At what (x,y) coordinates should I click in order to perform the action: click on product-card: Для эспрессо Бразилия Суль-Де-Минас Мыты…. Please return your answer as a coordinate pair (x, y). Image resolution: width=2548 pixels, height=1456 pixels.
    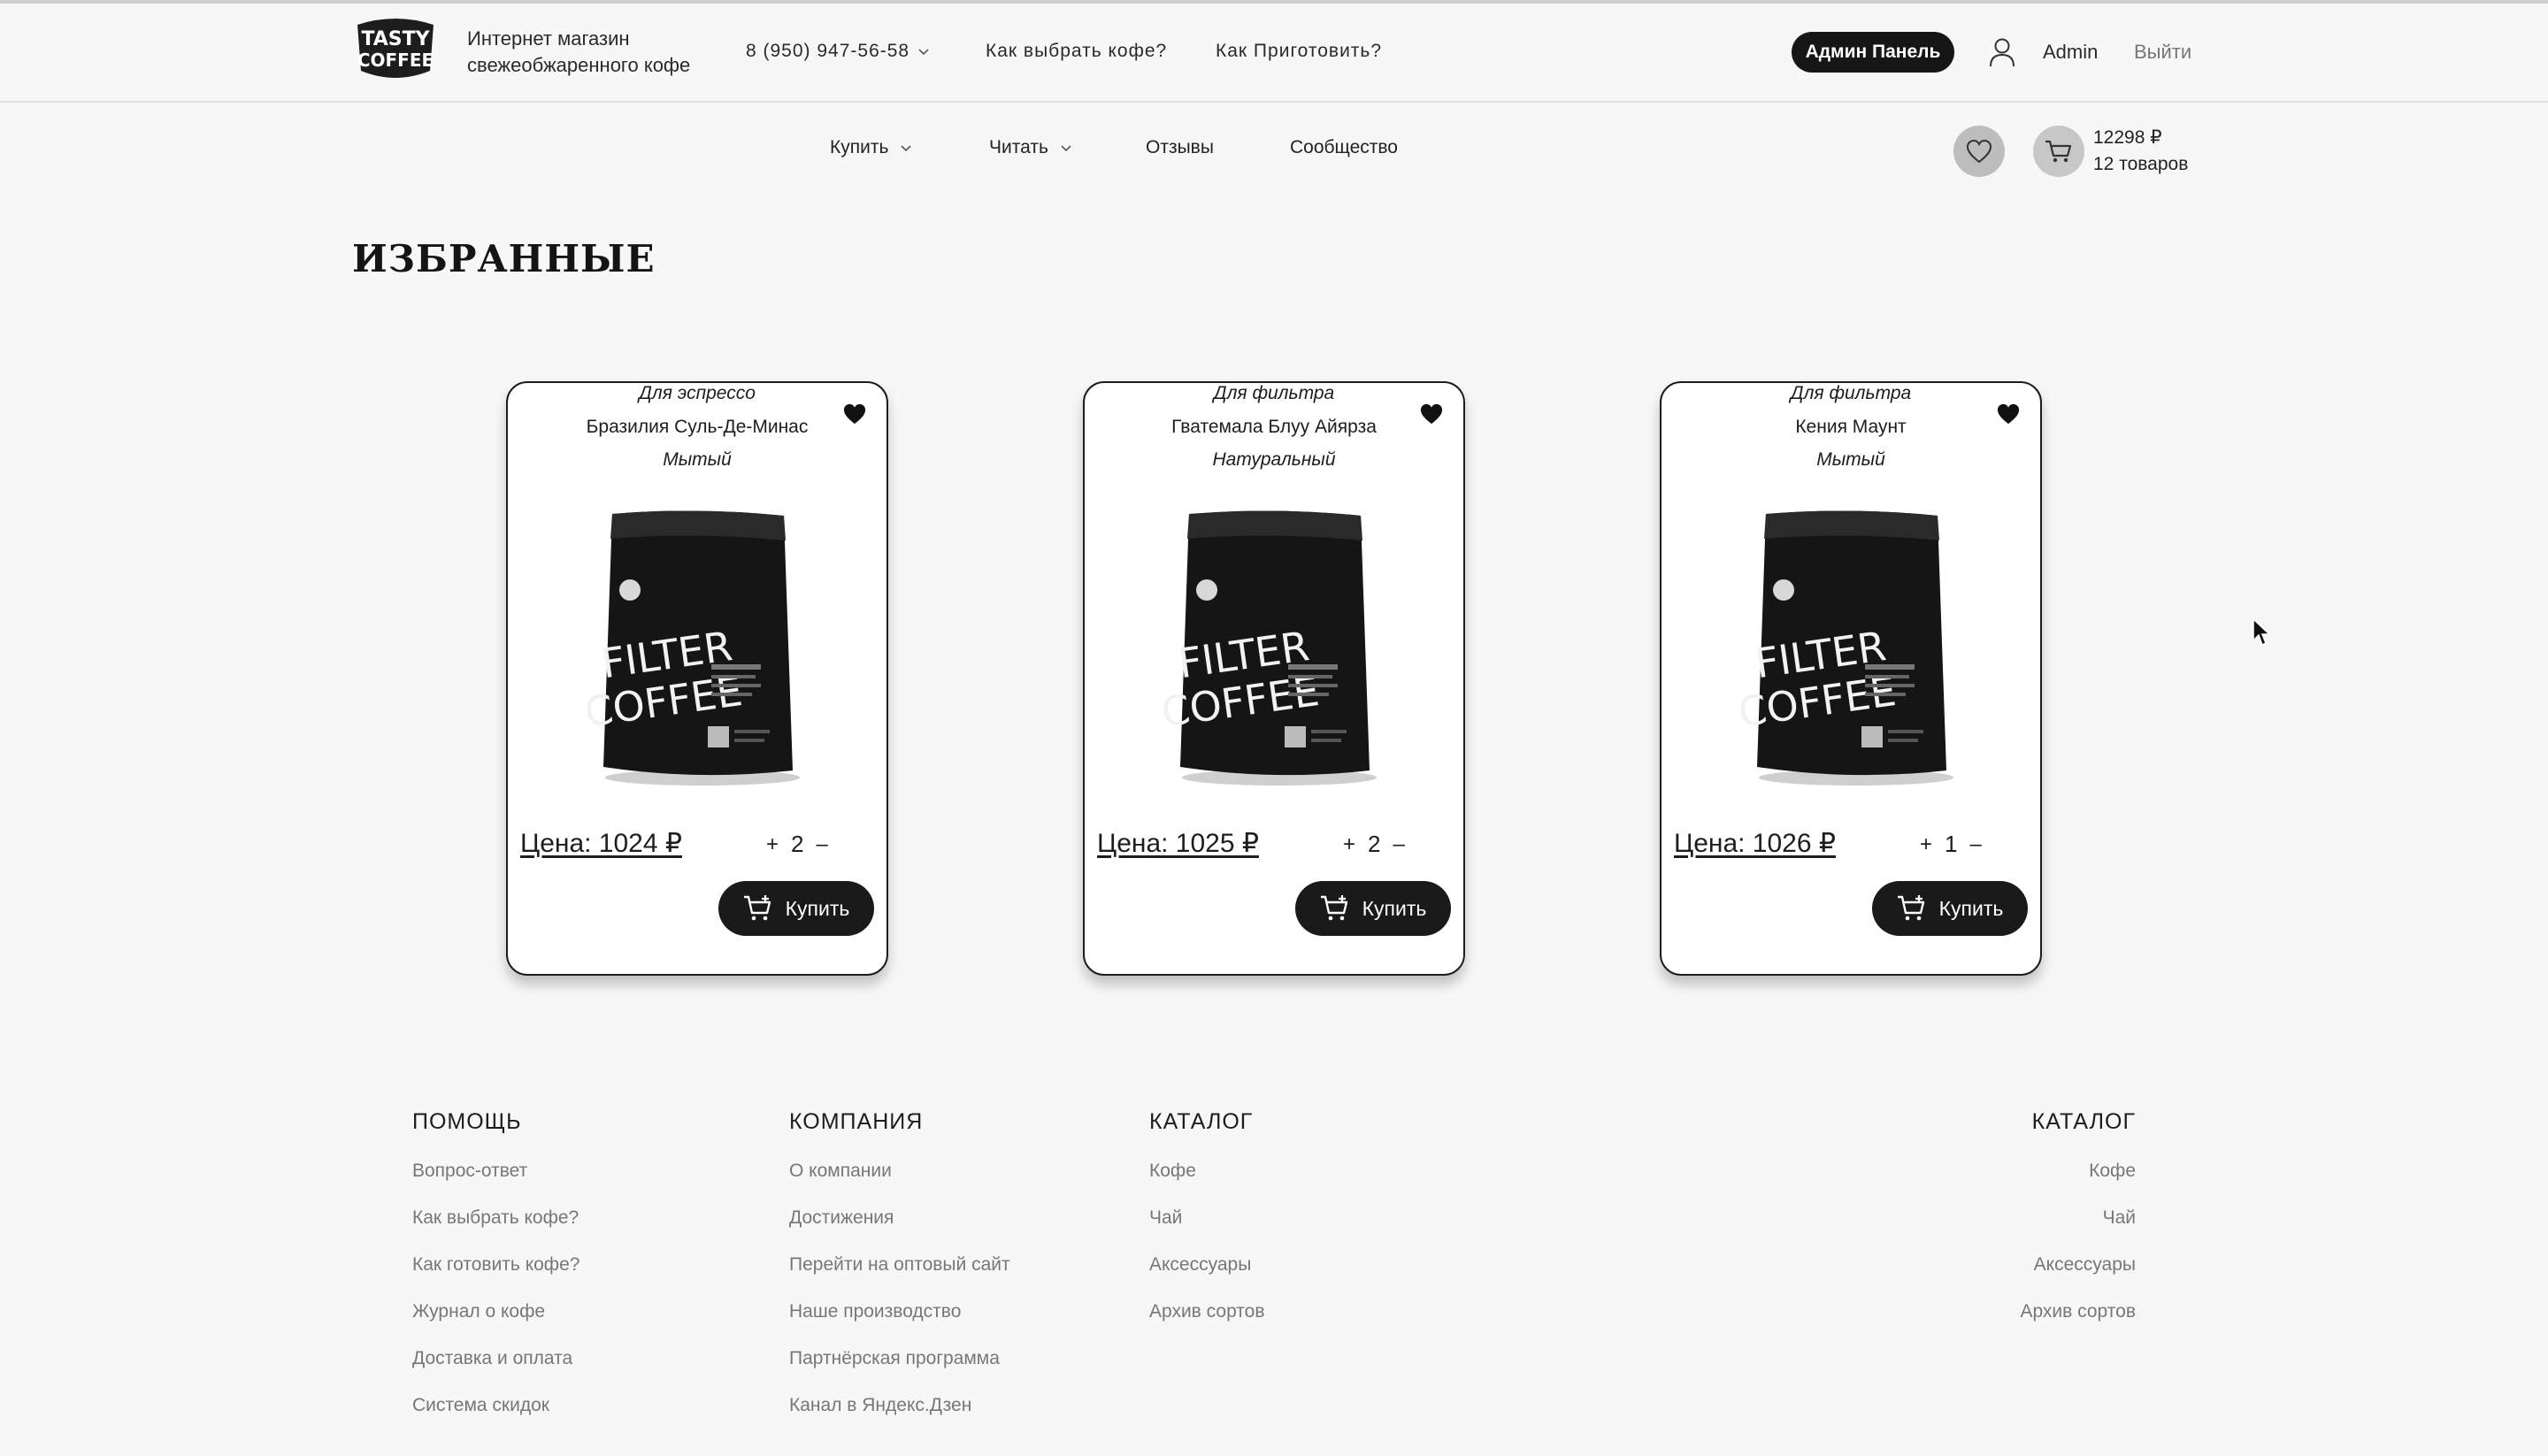
    Looking at the image, I should click on (697, 678).